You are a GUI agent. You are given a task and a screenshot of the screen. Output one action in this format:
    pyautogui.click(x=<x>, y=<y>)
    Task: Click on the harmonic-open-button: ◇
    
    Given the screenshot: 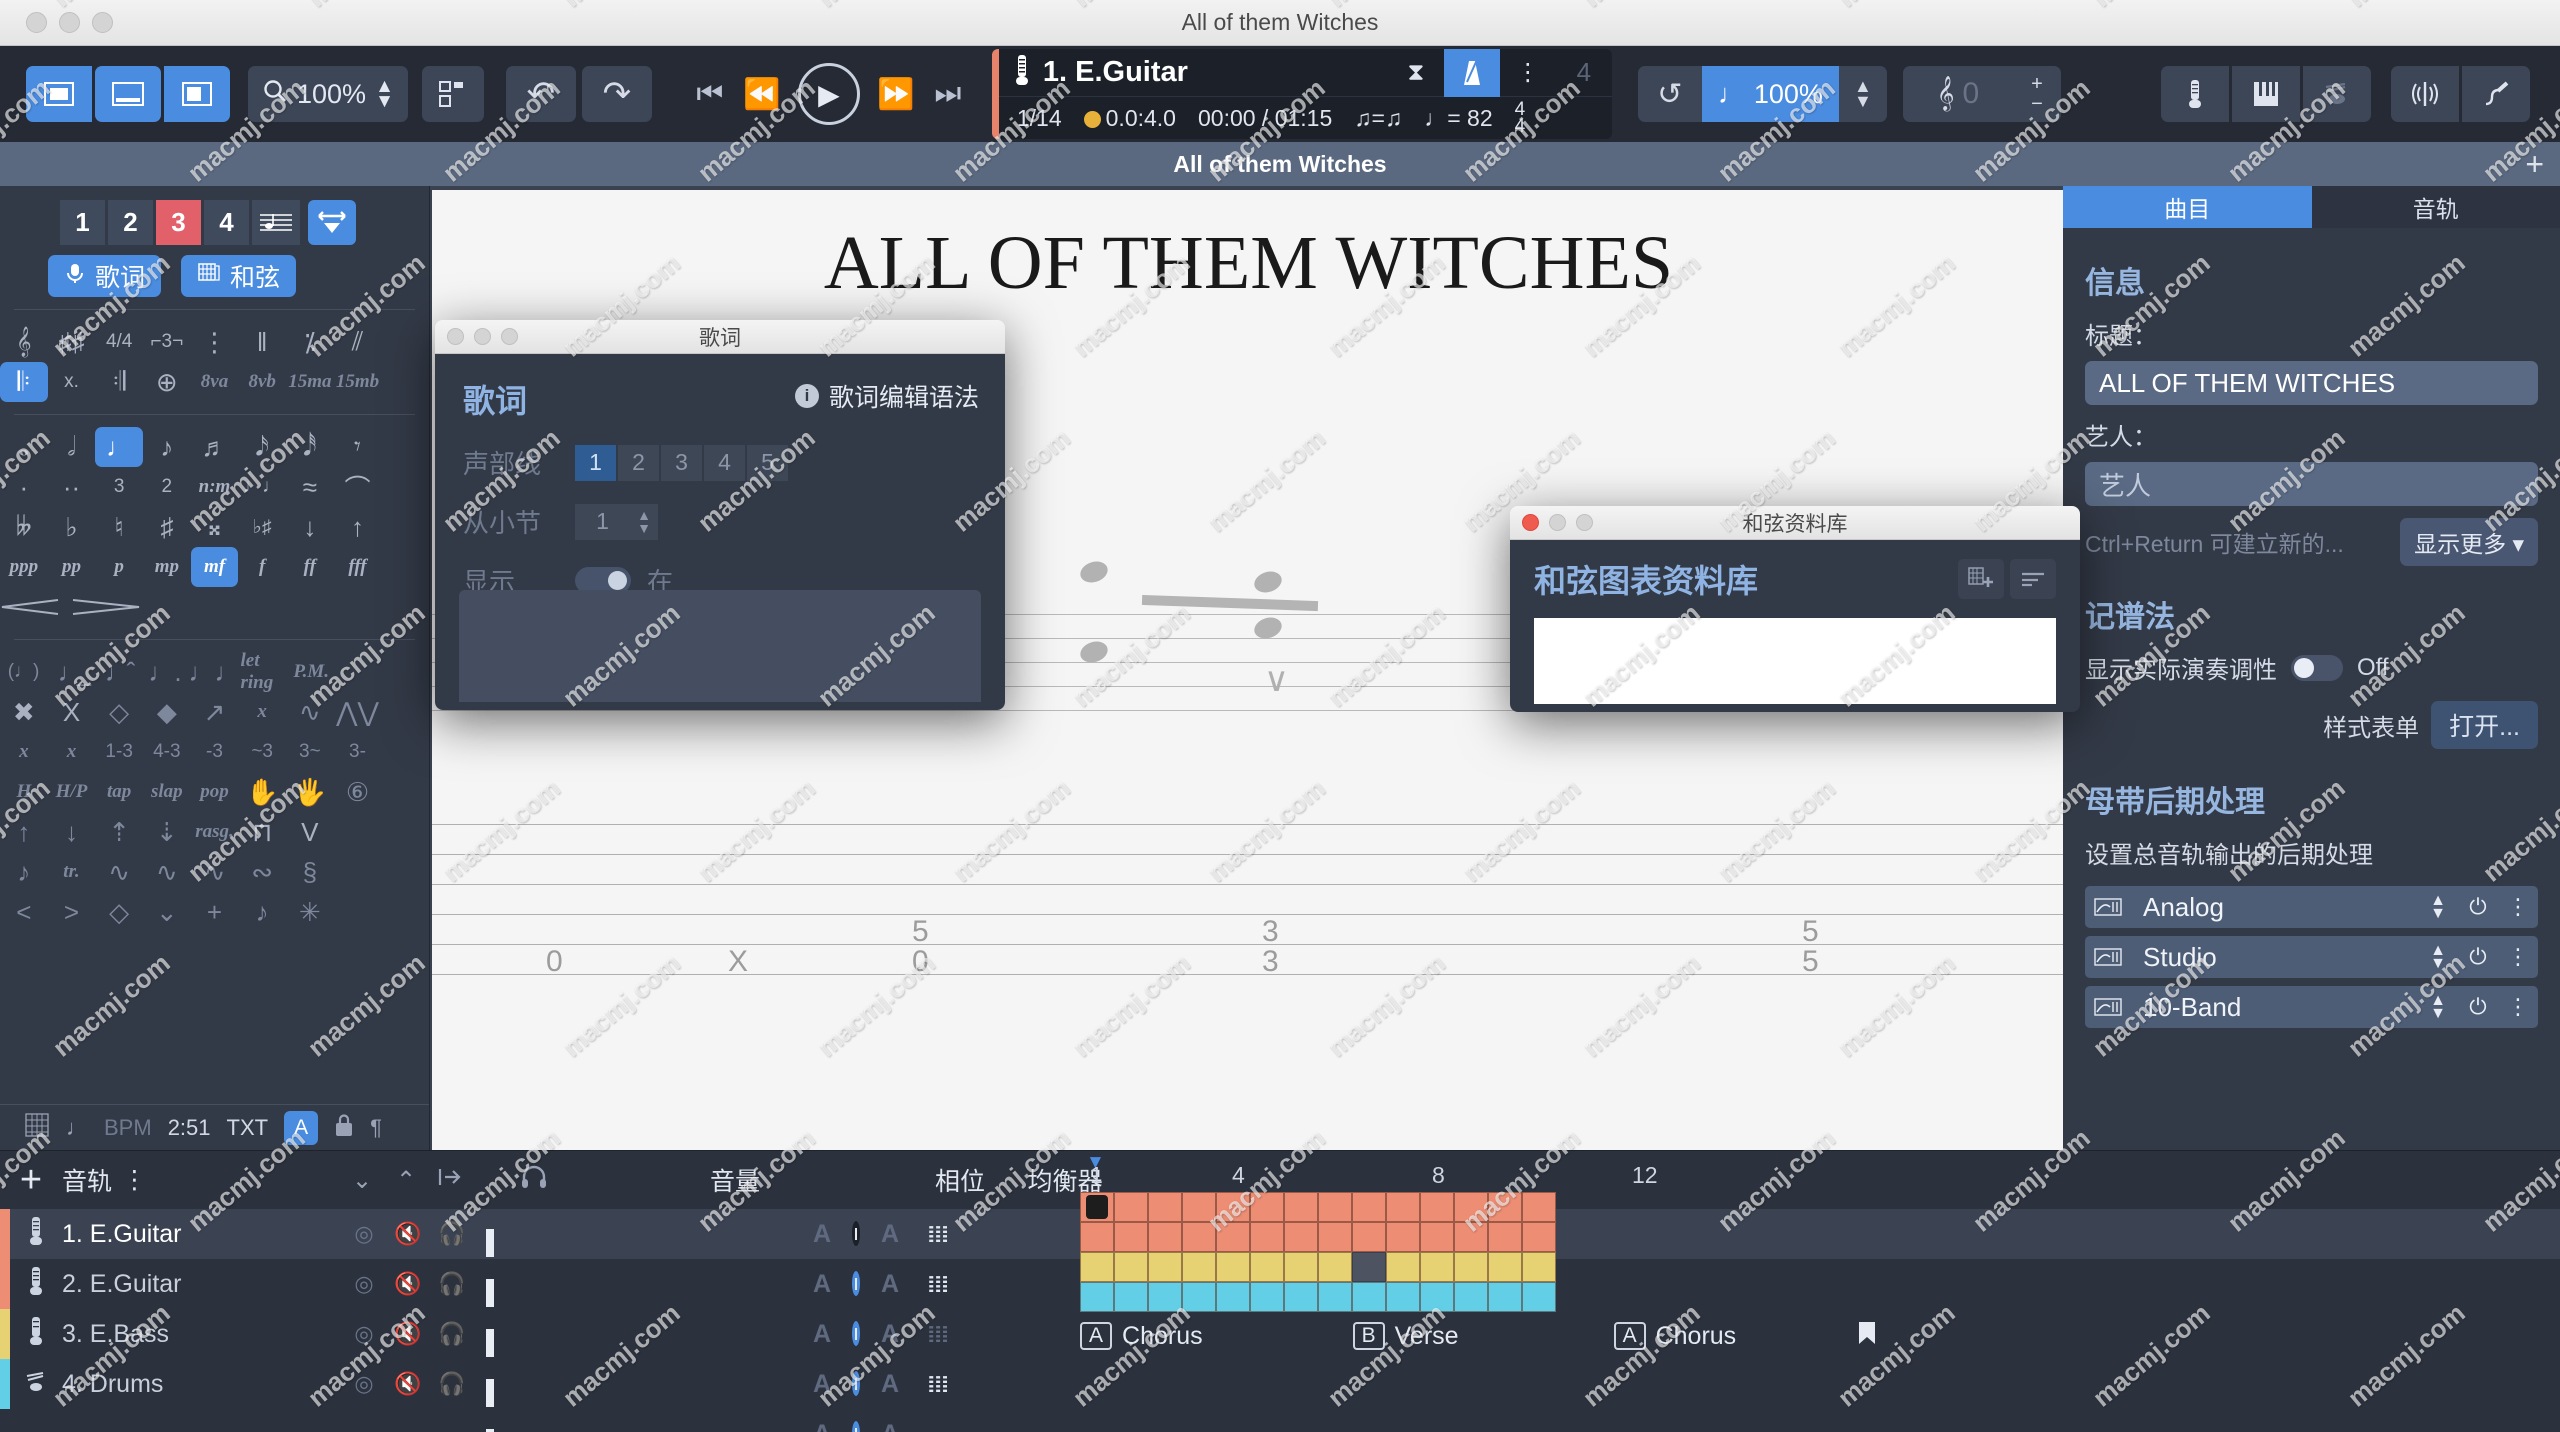 What is the action you would take?
    pyautogui.click(x=119, y=712)
    